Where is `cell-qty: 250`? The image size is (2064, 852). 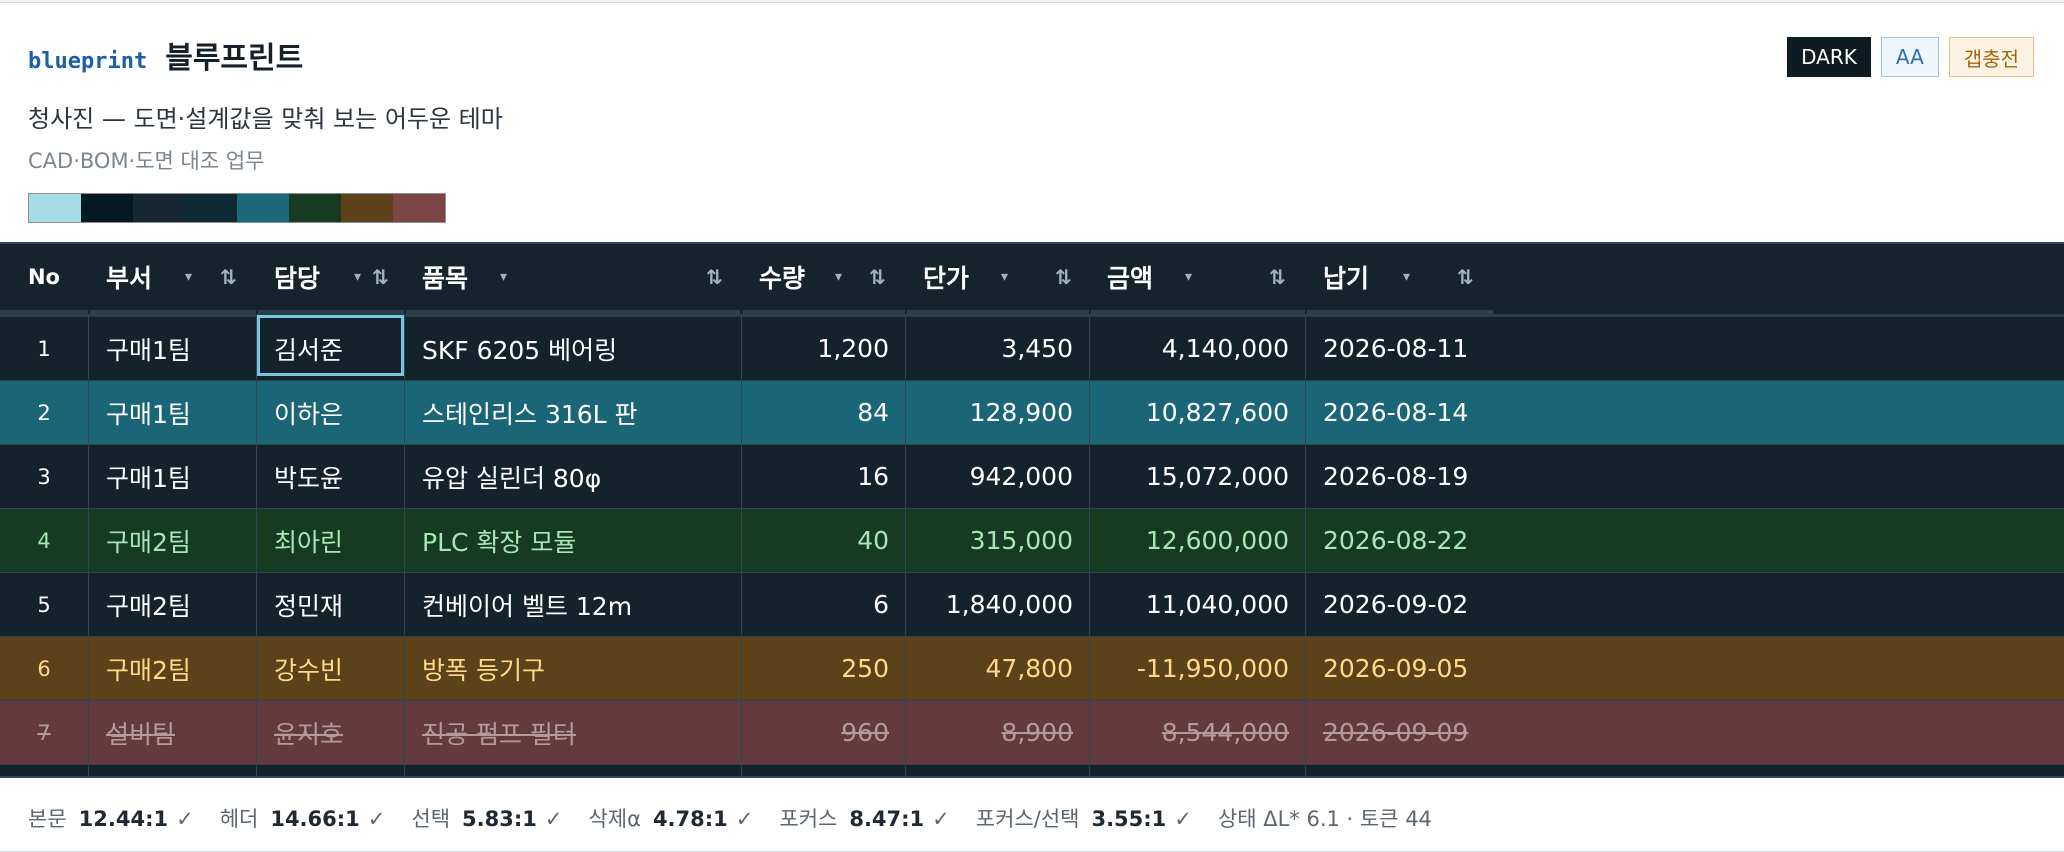 cell-qty: 250 is located at coordinates (824, 668).